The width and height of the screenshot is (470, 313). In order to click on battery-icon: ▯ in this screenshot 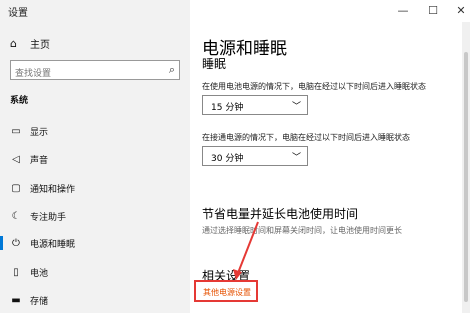, I will do `click(16, 272)`.